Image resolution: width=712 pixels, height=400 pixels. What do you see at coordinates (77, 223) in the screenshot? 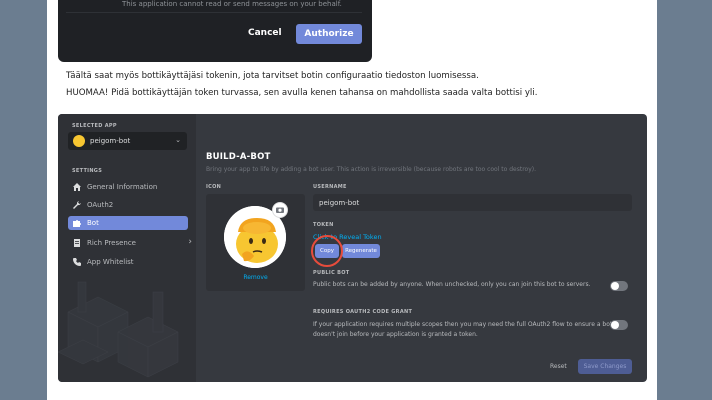
I see `puzzle-icon` at bounding box center [77, 223].